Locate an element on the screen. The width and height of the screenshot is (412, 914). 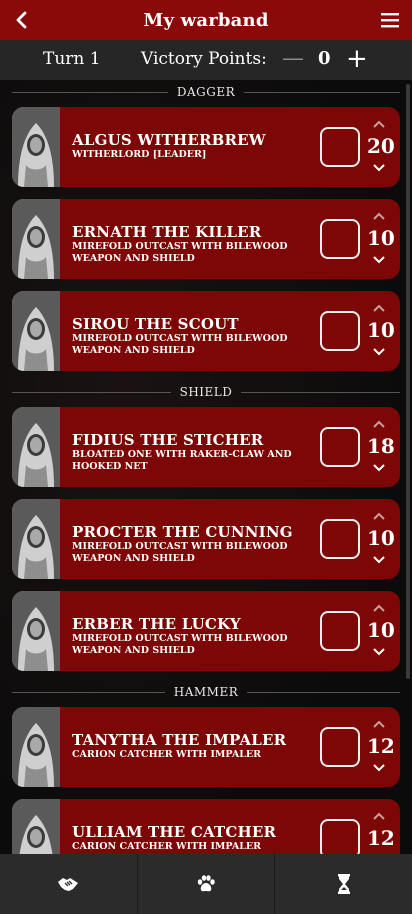
fighter-card: ALGUS WITHERBREW WITHERLORD [LEADER] 20 is located at coordinates (206, 147).